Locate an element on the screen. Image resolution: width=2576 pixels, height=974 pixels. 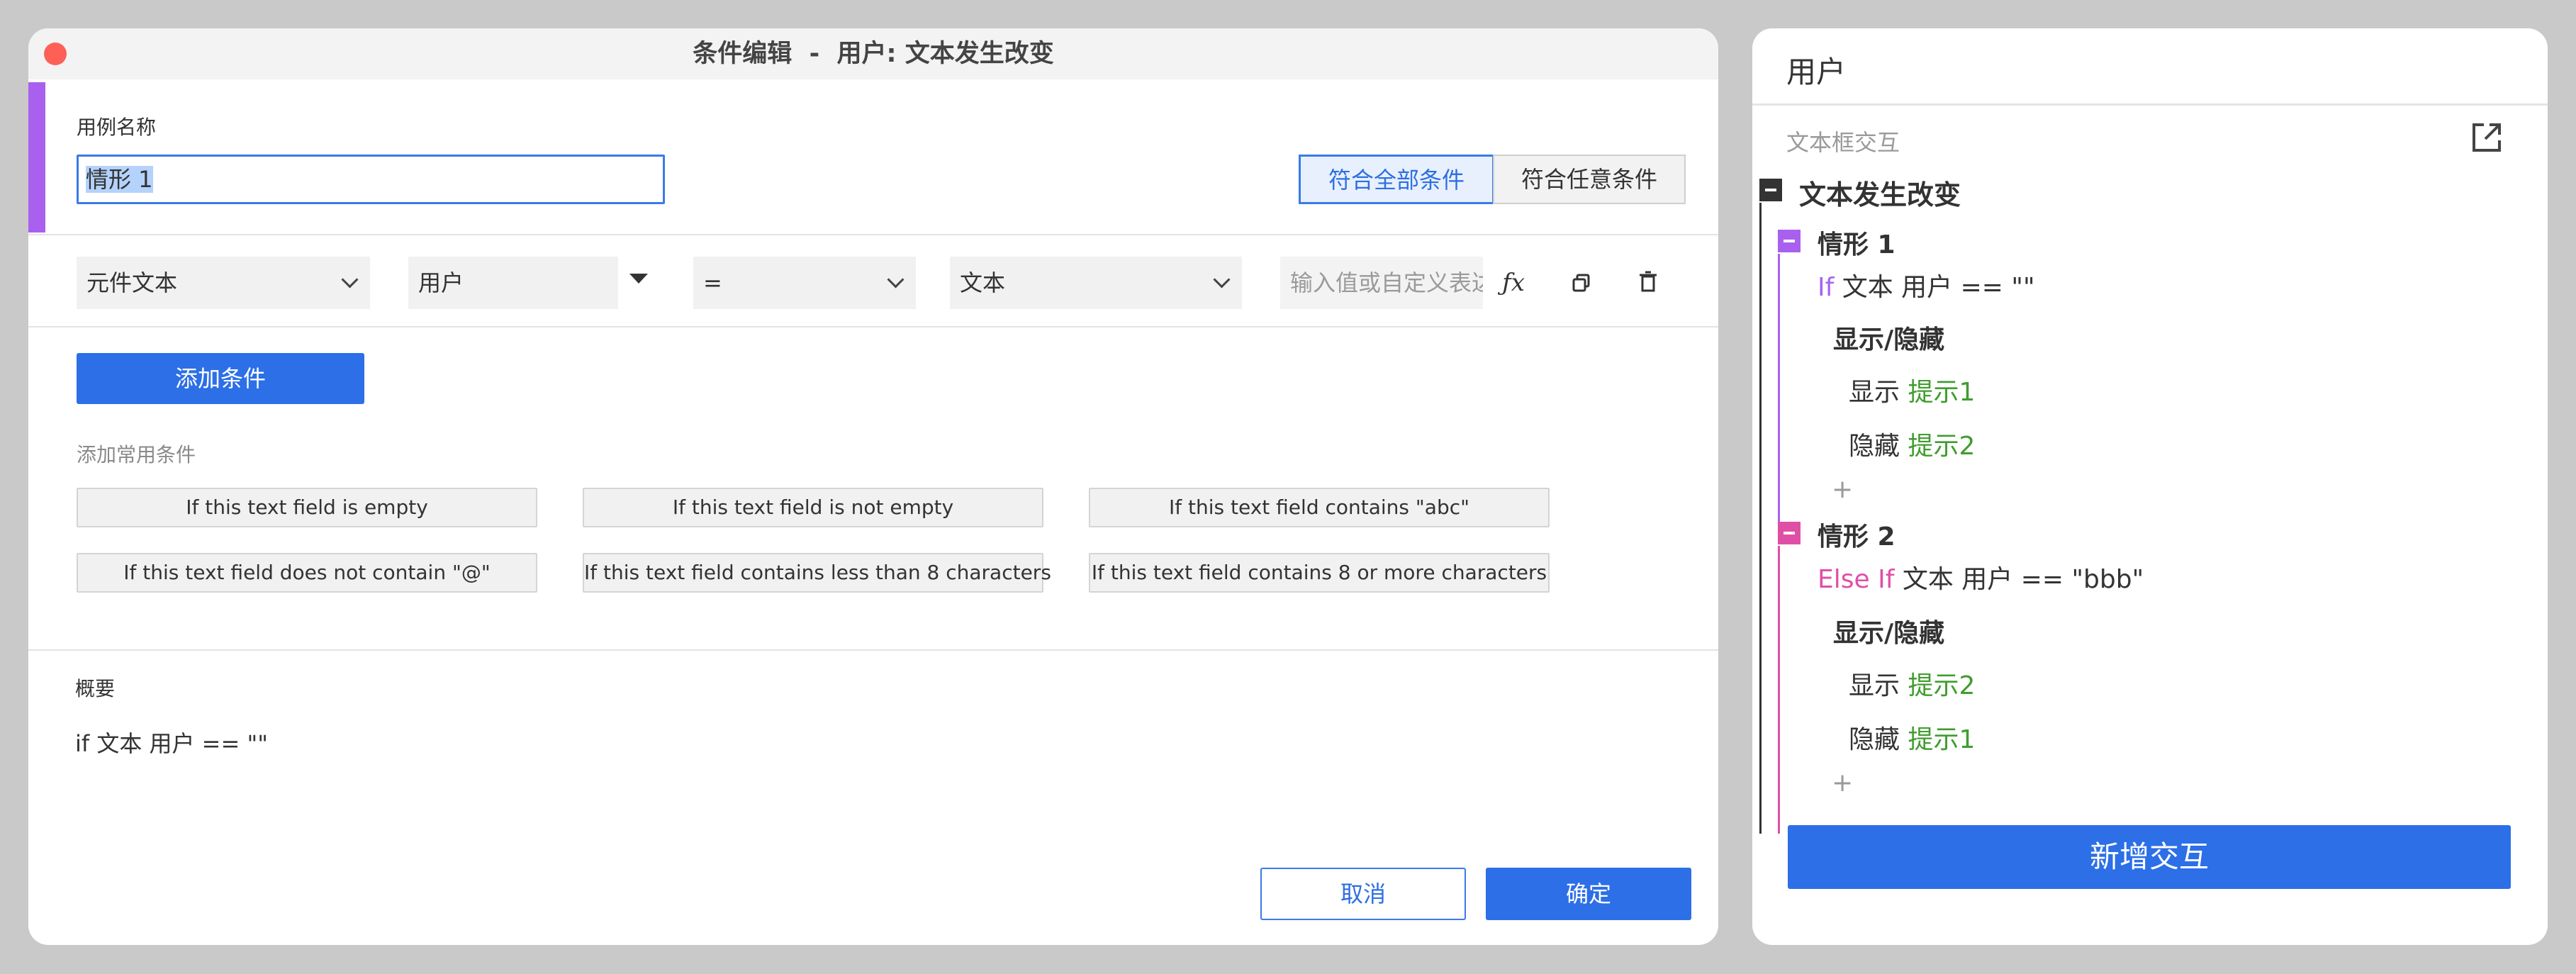
cancel-button: 取消 is located at coordinates (1363, 894).